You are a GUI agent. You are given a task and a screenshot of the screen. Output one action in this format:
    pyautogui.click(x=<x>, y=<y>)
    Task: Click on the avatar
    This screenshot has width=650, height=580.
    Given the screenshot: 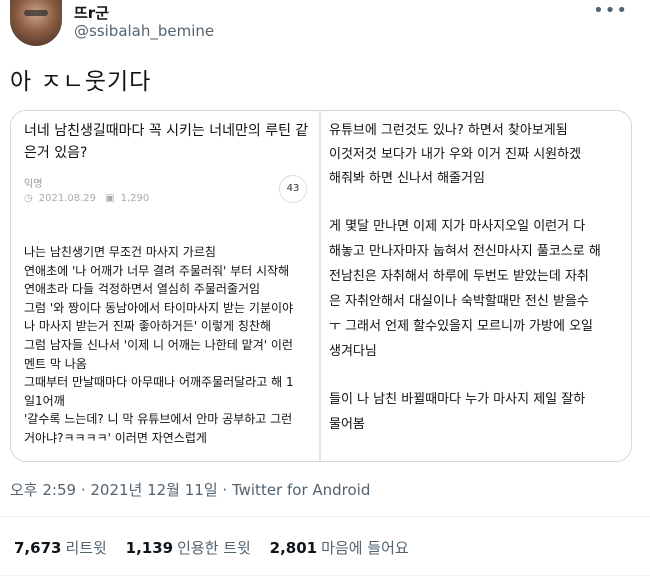 What is the action you would take?
    pyautogui.click(x=36, y=23)
    